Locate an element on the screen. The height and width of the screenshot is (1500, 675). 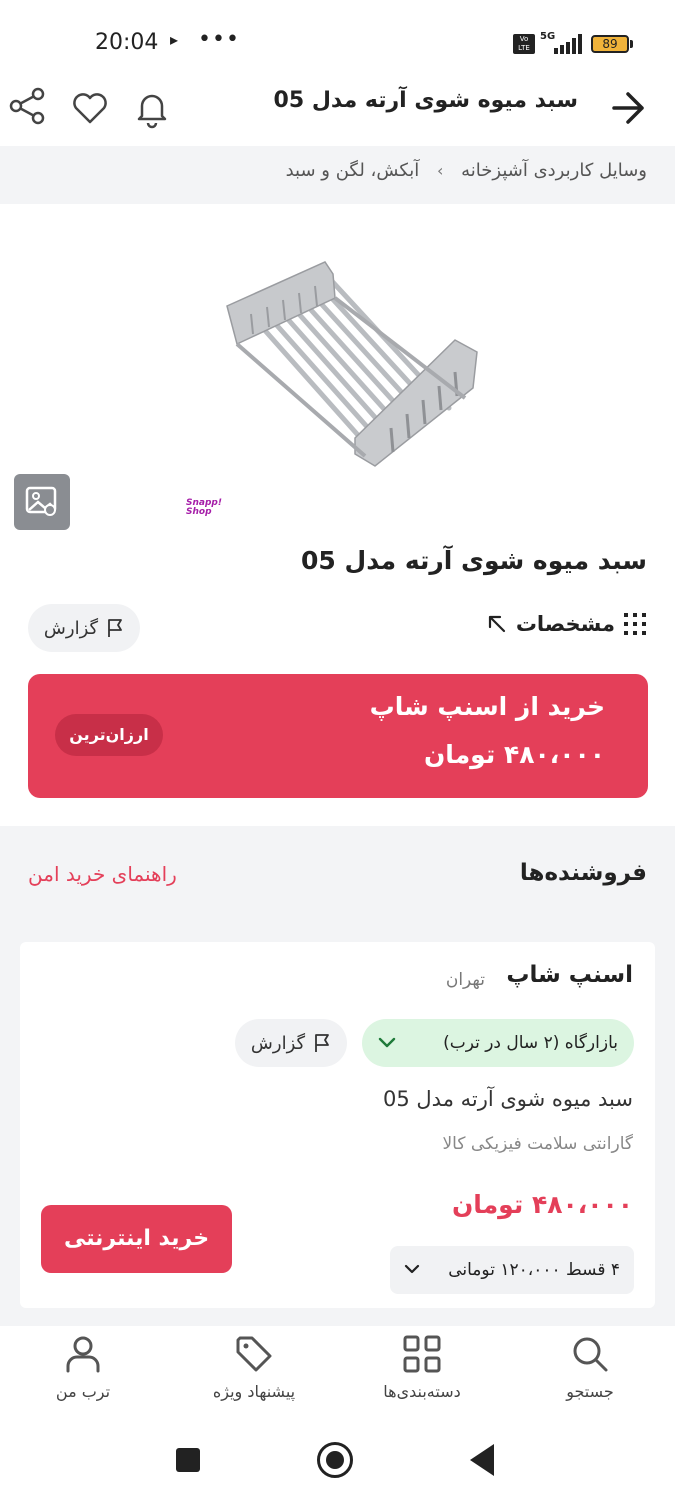
nav-item-search: جستجو is located at coordinates (590, 1367).